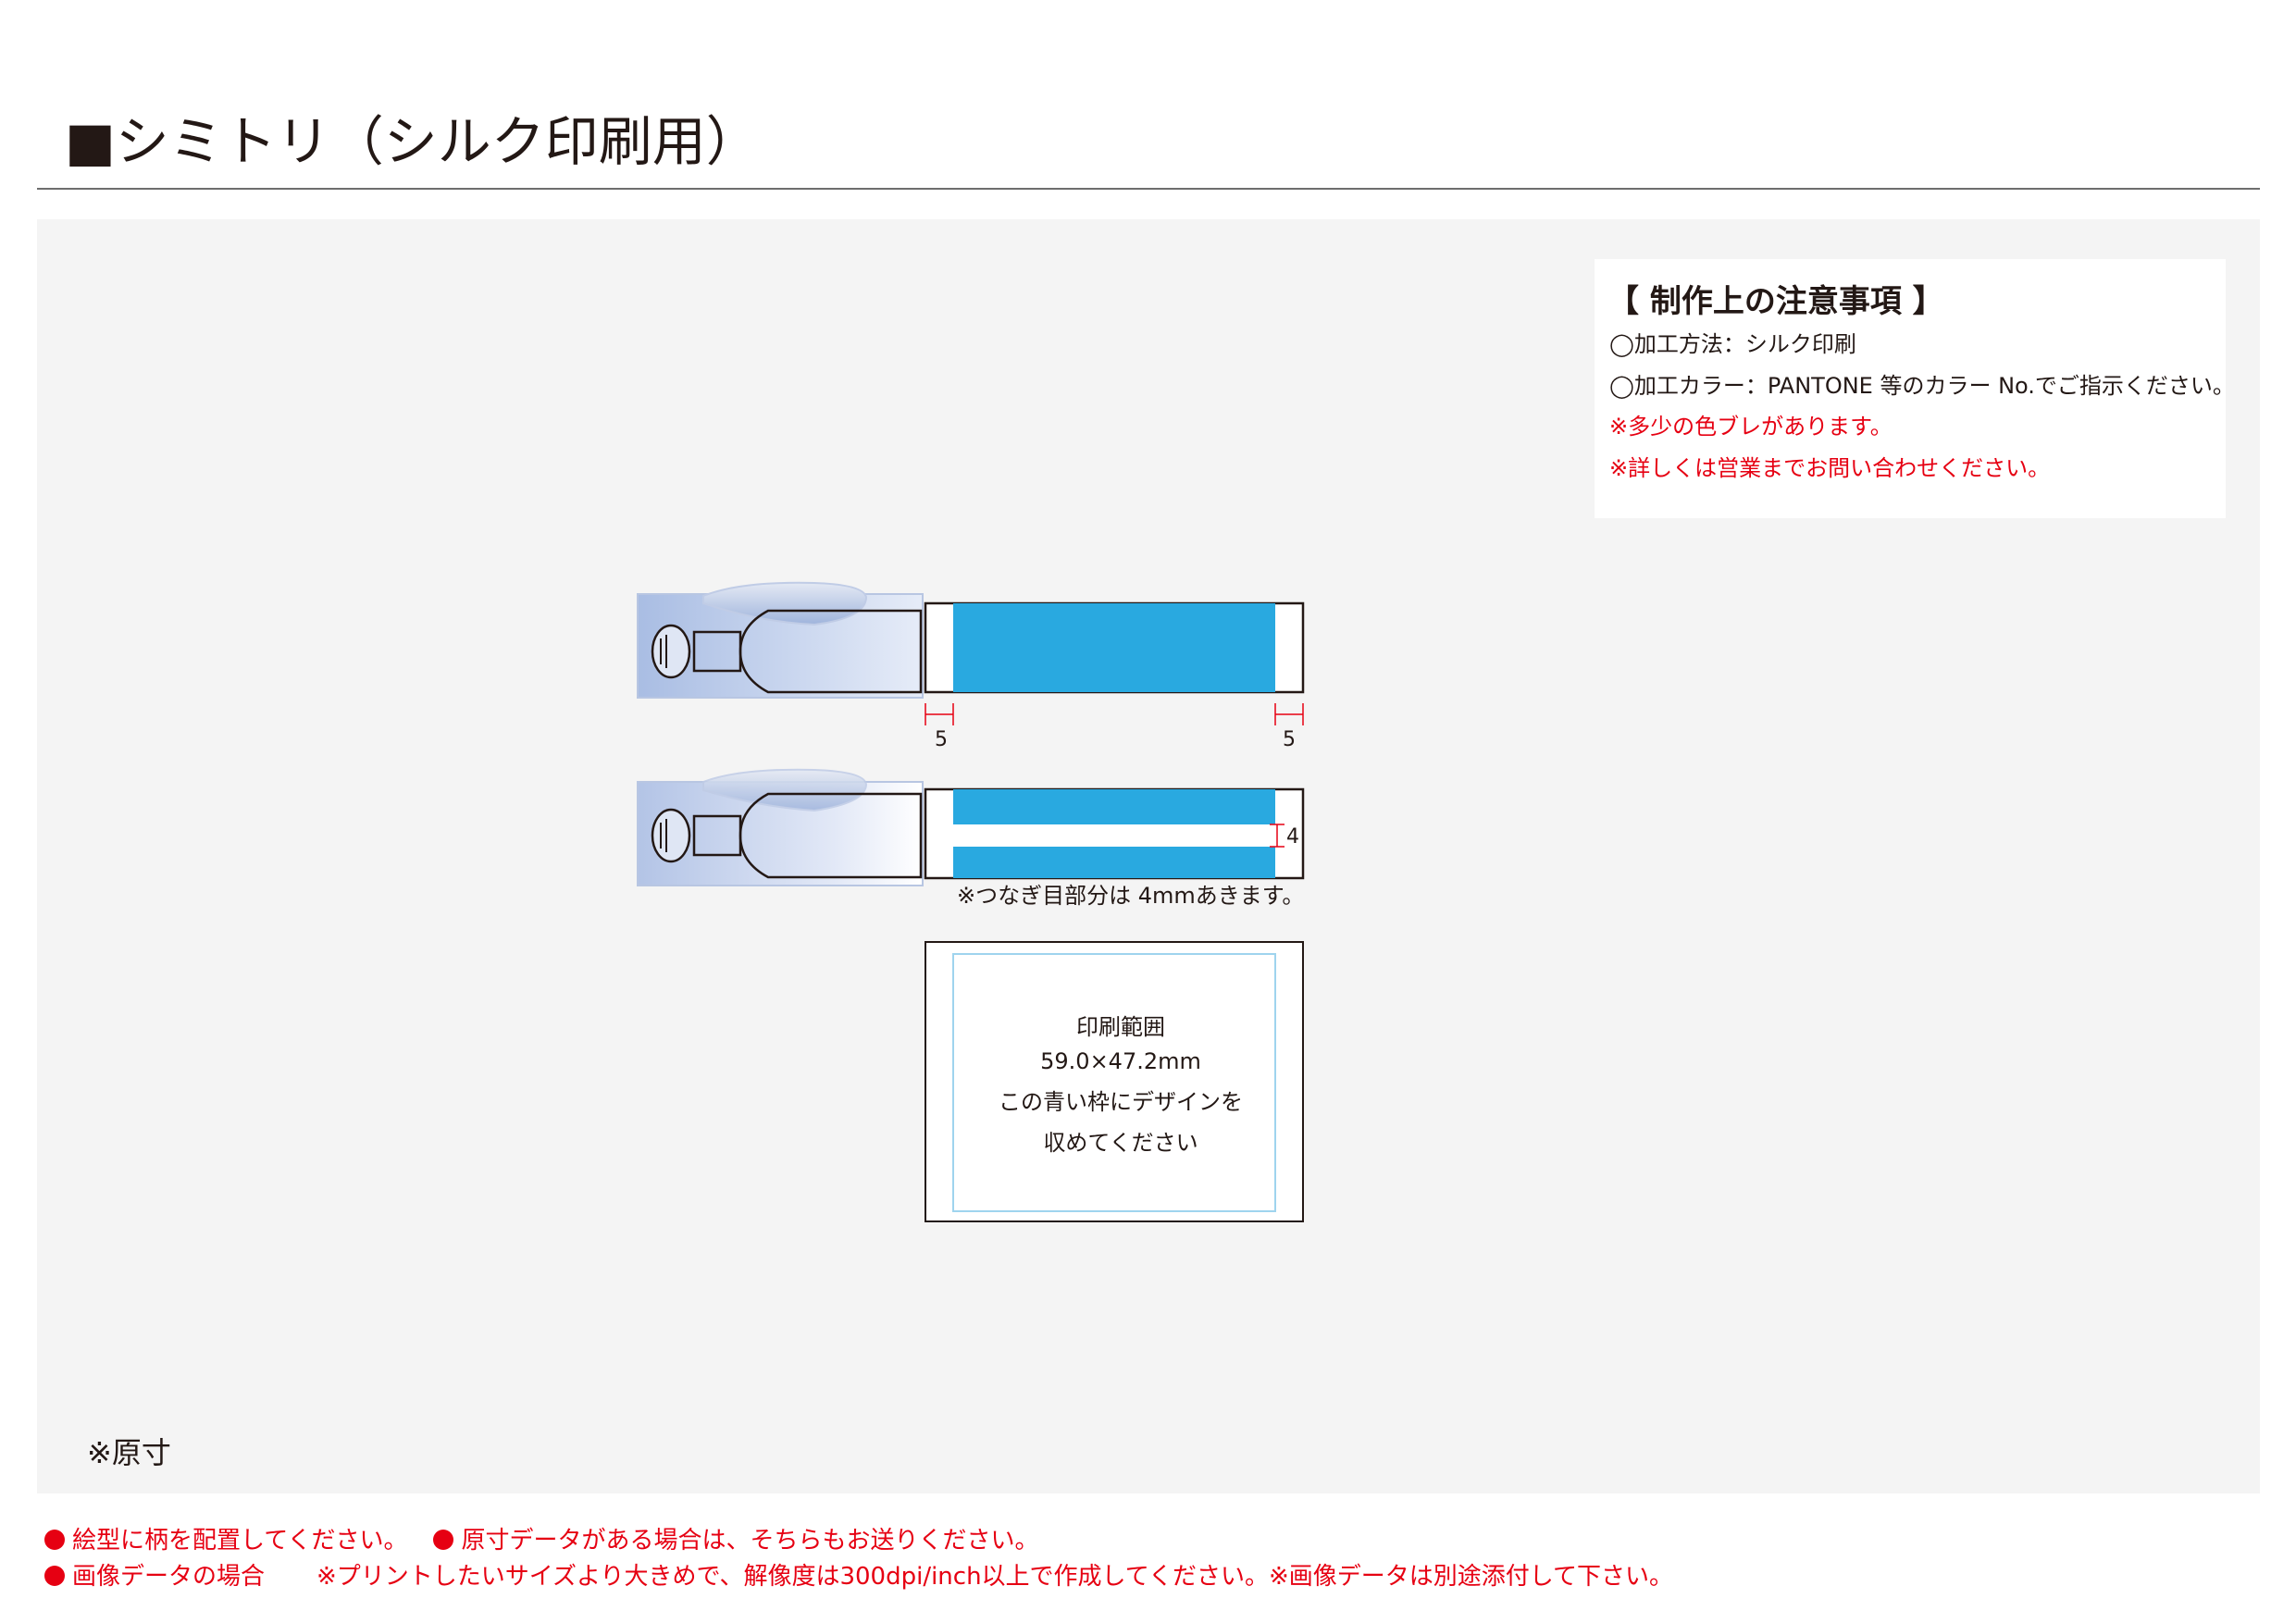 This screenshot has width=2296, height=1623. Describe the element at coordinates (1121, 1102) in the screenshot. I see `print-area-instruction-1: この青い枠にデザインを` at that location.